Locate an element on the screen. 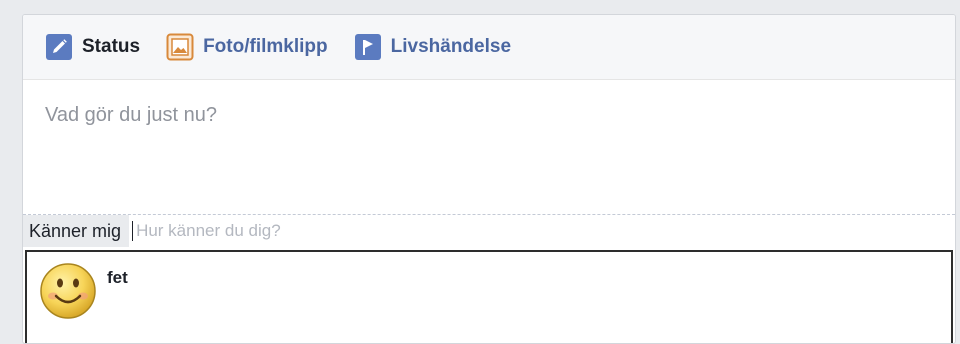 This screenshot has height=344, width=960. feeling-input is located at coordinates (336, 231).